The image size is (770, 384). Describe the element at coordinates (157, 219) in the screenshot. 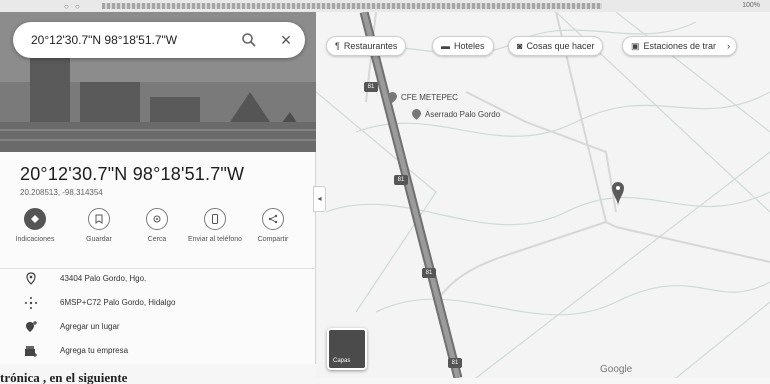

I see `nearby-icon` at that location.